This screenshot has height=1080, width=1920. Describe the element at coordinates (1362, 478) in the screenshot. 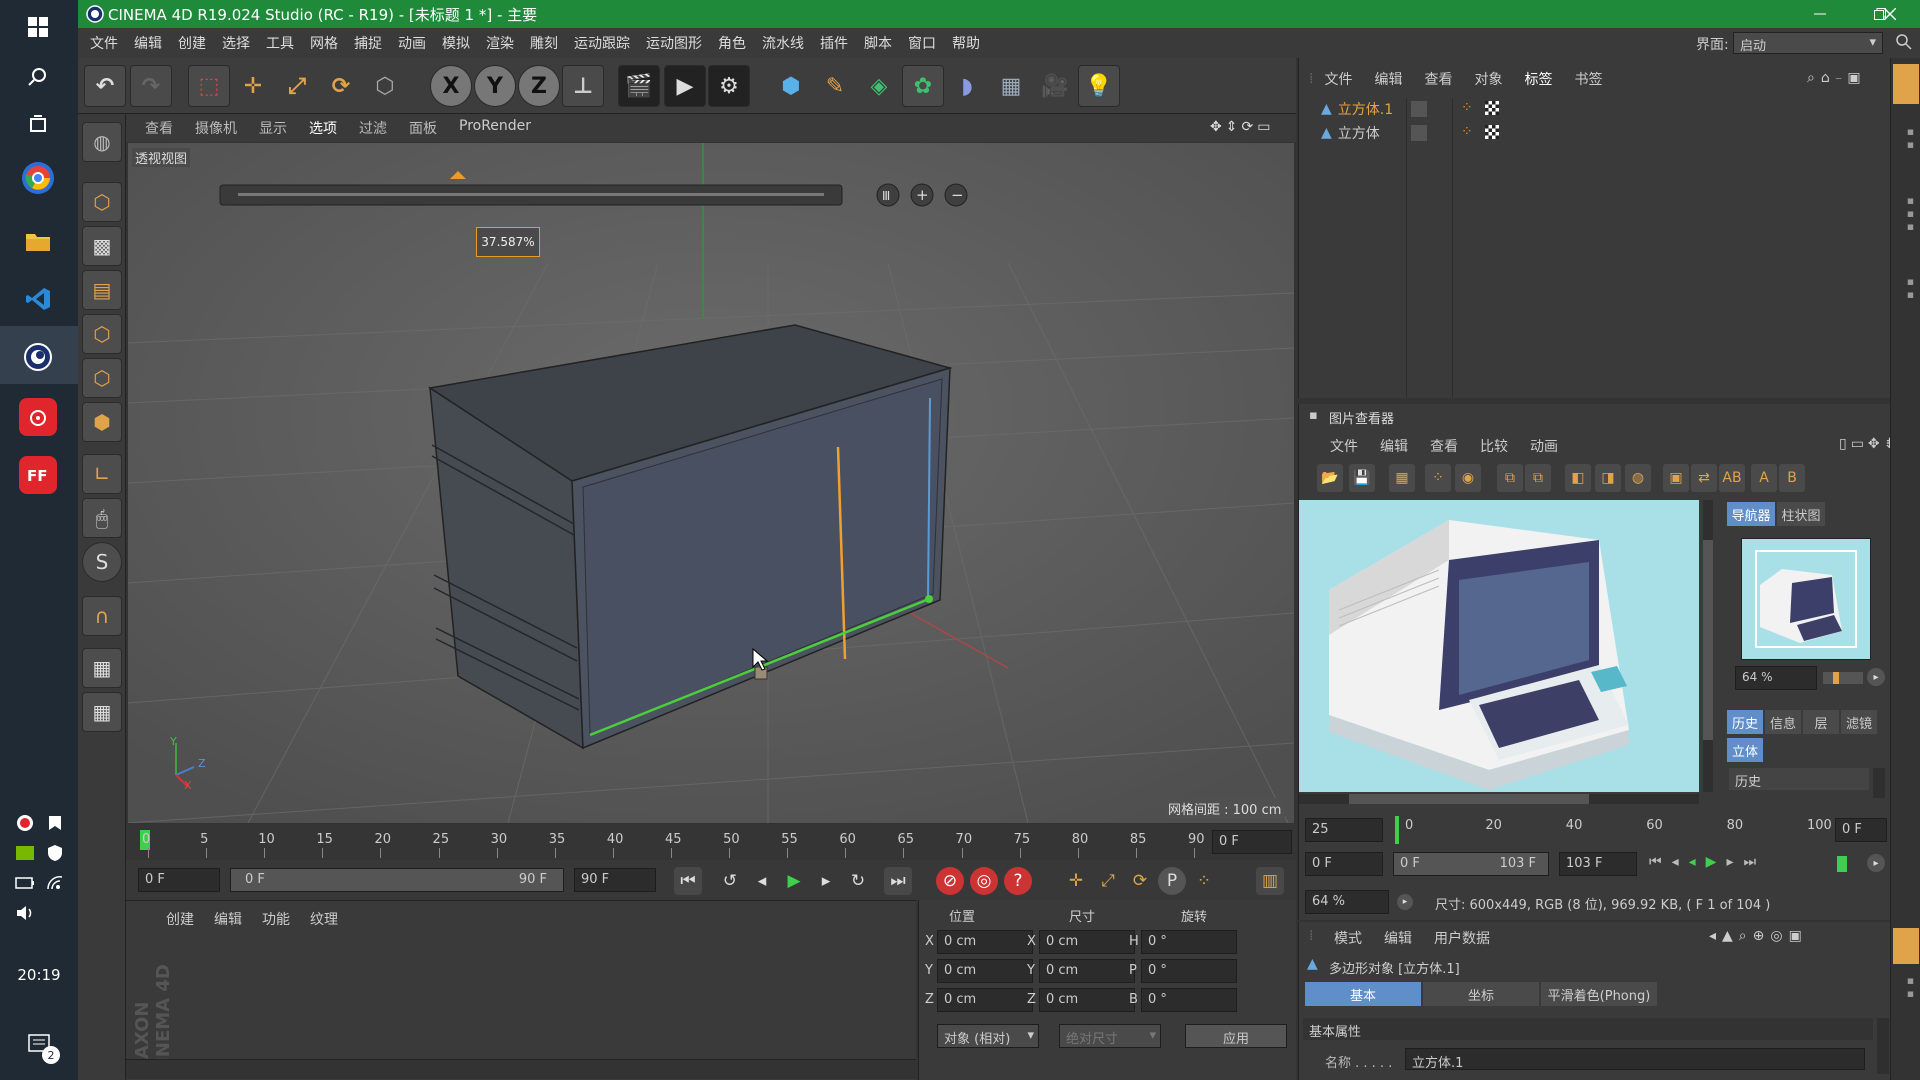

I see `save-icon: 💾` at that location.